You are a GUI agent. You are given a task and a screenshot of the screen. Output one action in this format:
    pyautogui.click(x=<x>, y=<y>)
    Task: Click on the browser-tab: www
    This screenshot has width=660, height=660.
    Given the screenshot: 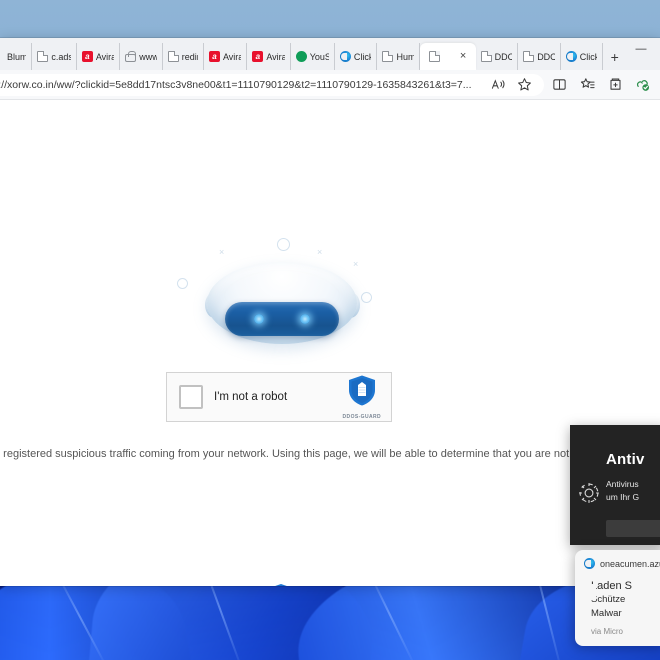 What is the action you would take?
    pyautogui.click(x=141, y=56)
    